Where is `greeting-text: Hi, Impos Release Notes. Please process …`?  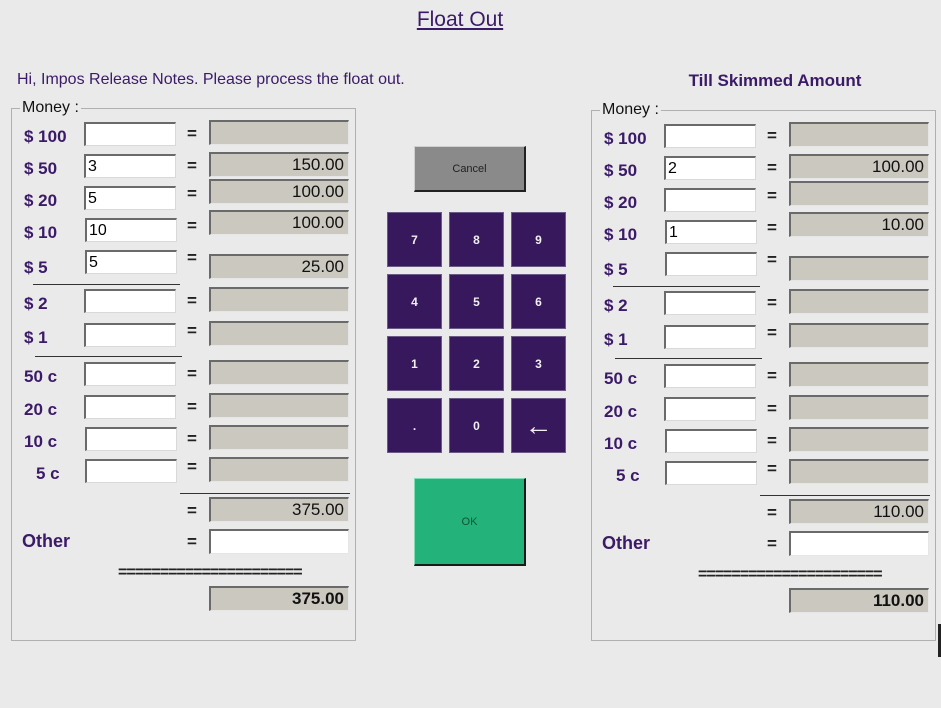 greeting-text: Hi, Impos Release Notes. Please process … is located at coordinates (211, 79).